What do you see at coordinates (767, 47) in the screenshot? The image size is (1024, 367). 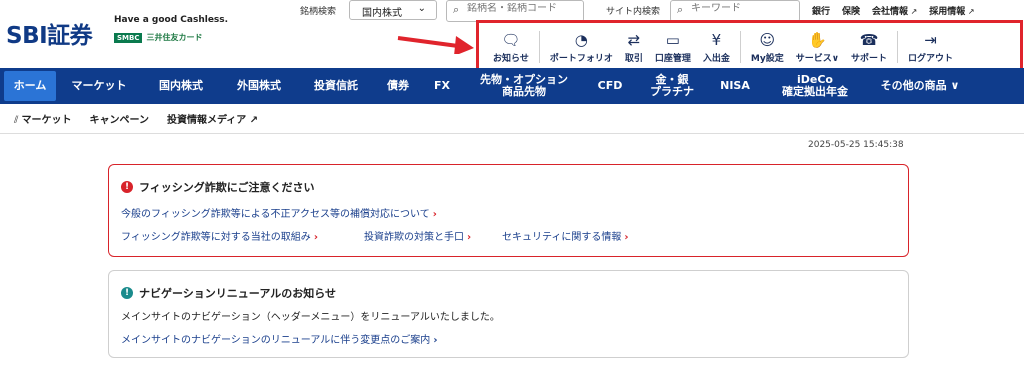 I see `nav-my-settings: ☺ My設定` at bounding box center [767, 47].